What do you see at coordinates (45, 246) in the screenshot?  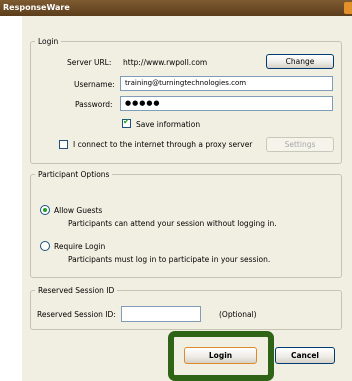 I see `require-login-radio` at bounding box center [45, 246].